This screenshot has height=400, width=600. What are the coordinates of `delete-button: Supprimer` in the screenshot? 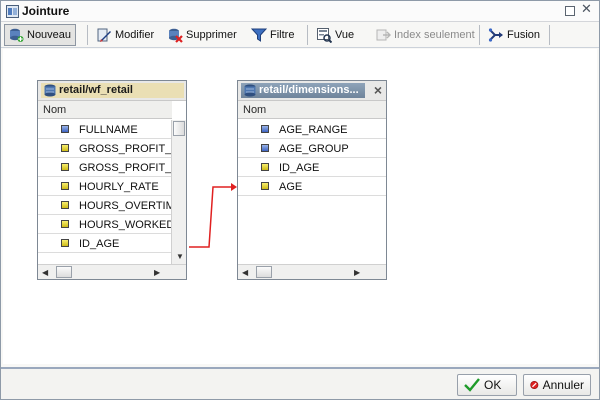 It's located at (202, 35).